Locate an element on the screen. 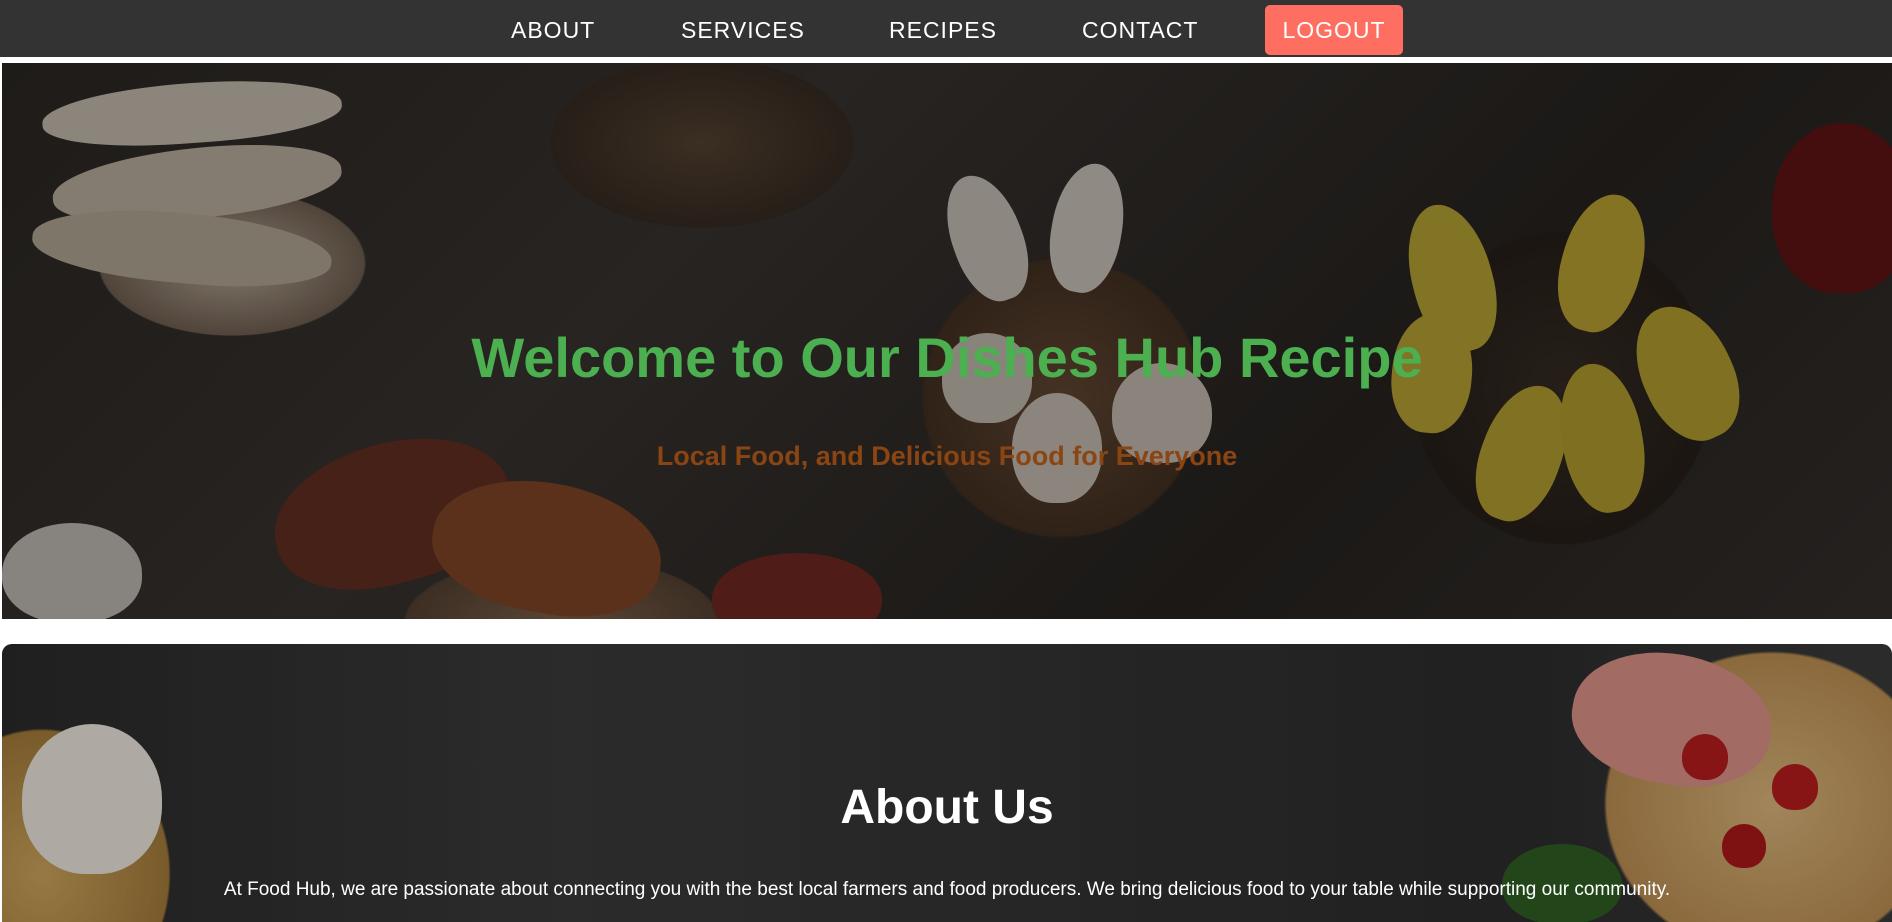  nav-link-about: ABOUT is located at coordinates (553, 30).